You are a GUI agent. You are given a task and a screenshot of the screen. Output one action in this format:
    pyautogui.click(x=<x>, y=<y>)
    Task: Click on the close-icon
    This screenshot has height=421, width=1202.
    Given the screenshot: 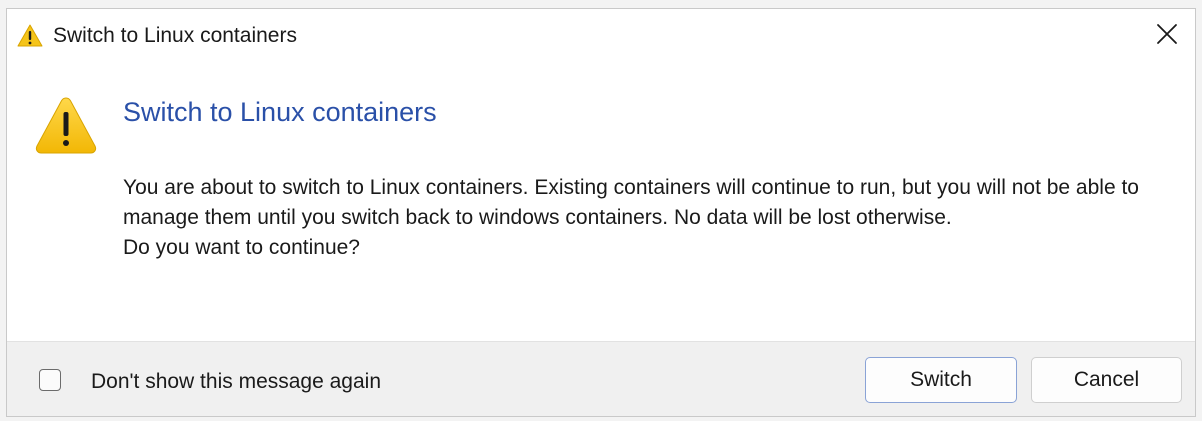 What is the action you would take?
    pyautogui.click(x=1167, y=36)
    